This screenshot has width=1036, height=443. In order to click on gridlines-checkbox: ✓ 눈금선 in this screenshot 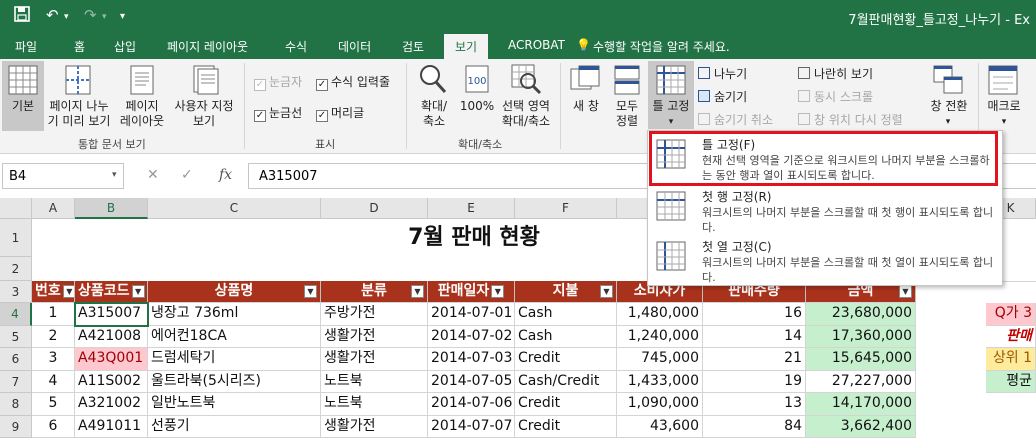, I will do `click(278, 113)`.